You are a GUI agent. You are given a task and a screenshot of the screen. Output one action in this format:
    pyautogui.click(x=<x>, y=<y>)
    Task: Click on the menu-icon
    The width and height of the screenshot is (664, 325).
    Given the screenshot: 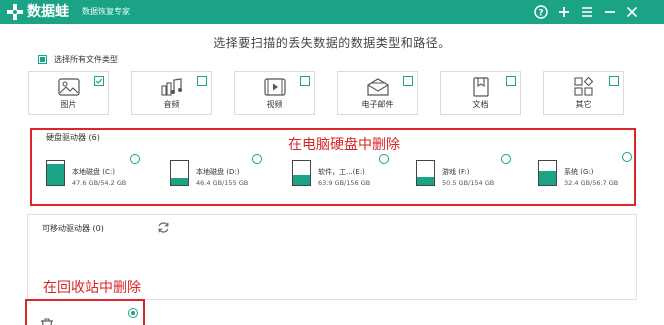 What is the action you would take?
    pyautogui.click(x=587, y=12)
    